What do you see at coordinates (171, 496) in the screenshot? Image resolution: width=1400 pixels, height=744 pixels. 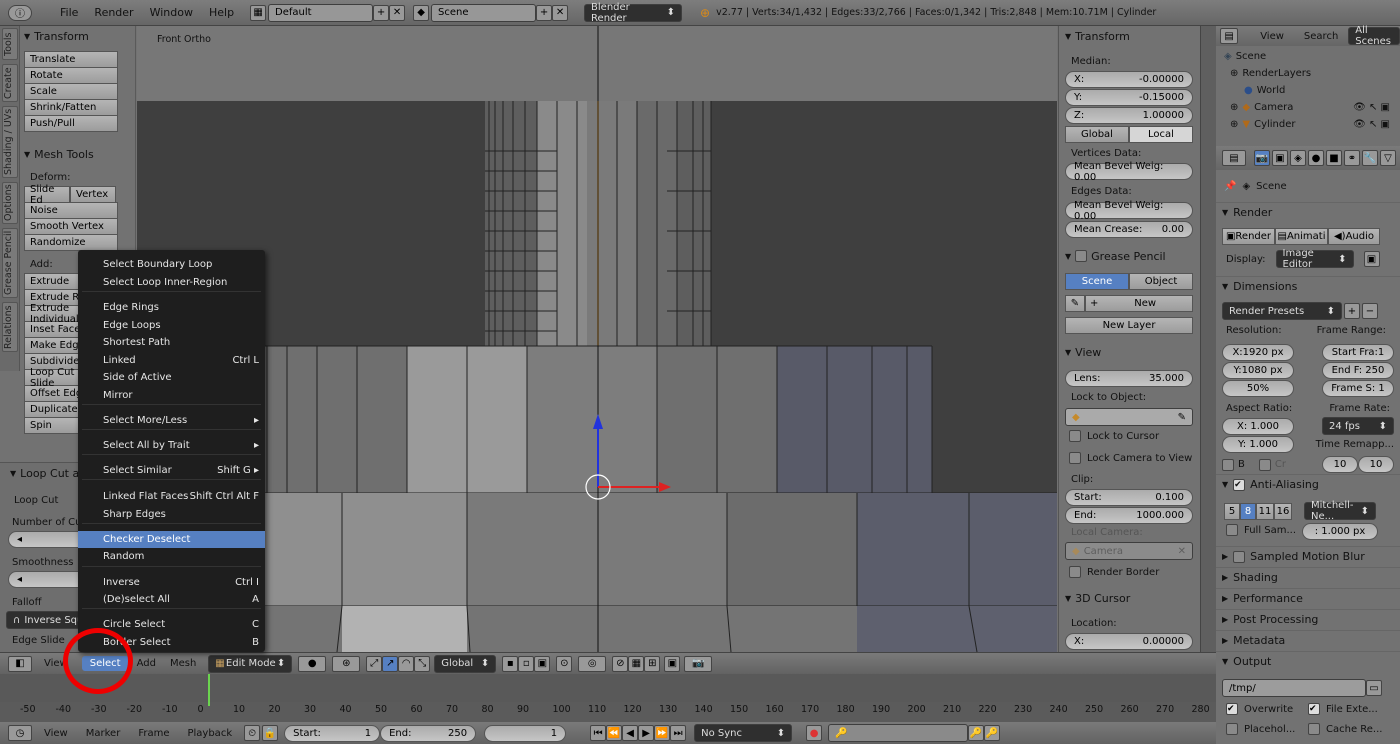 I see `menu-item-linked-flat-faces: Linked Flat Faces Shift Ctrl Alt F` at bounding box center [171, 496].